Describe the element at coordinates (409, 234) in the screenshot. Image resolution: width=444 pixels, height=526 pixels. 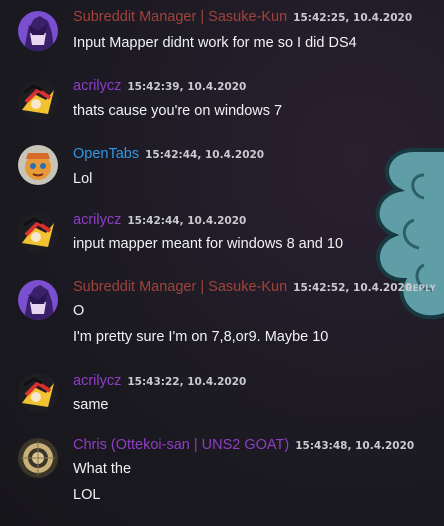
I see `cloud-artwork` at that location.